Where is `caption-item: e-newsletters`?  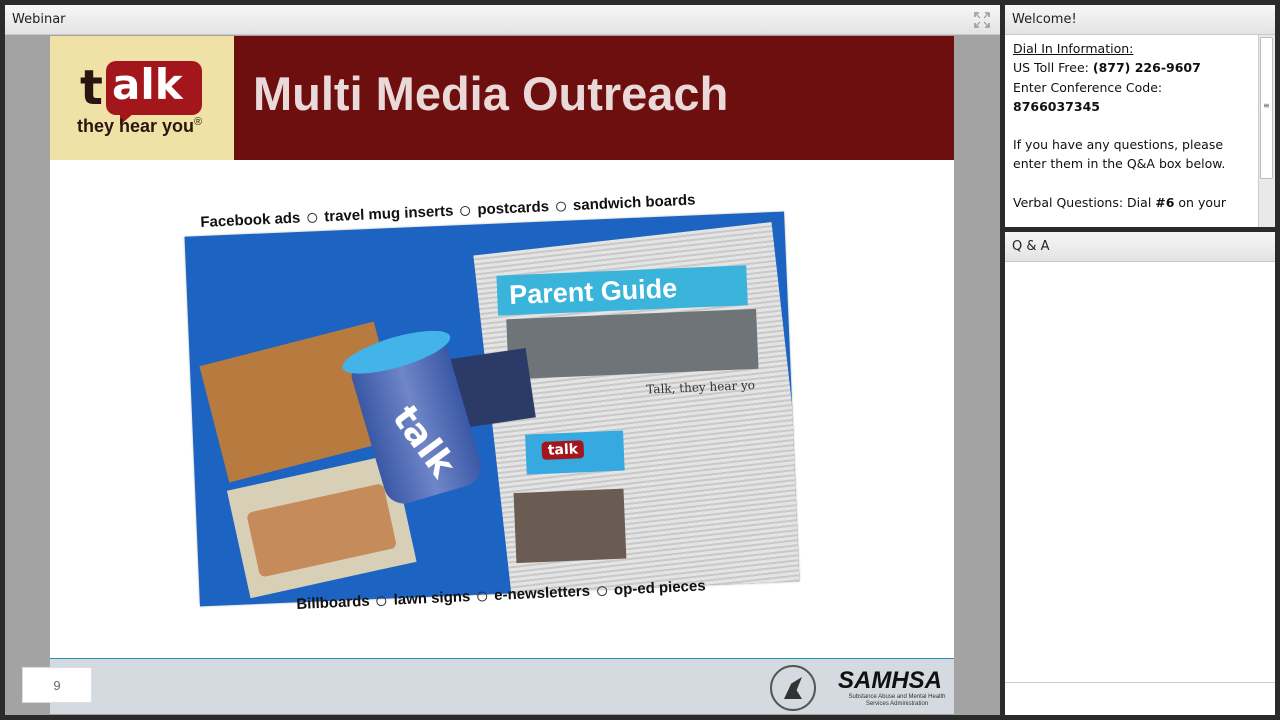
caption-item: e-newsletters is located at coordinates (542, 593).